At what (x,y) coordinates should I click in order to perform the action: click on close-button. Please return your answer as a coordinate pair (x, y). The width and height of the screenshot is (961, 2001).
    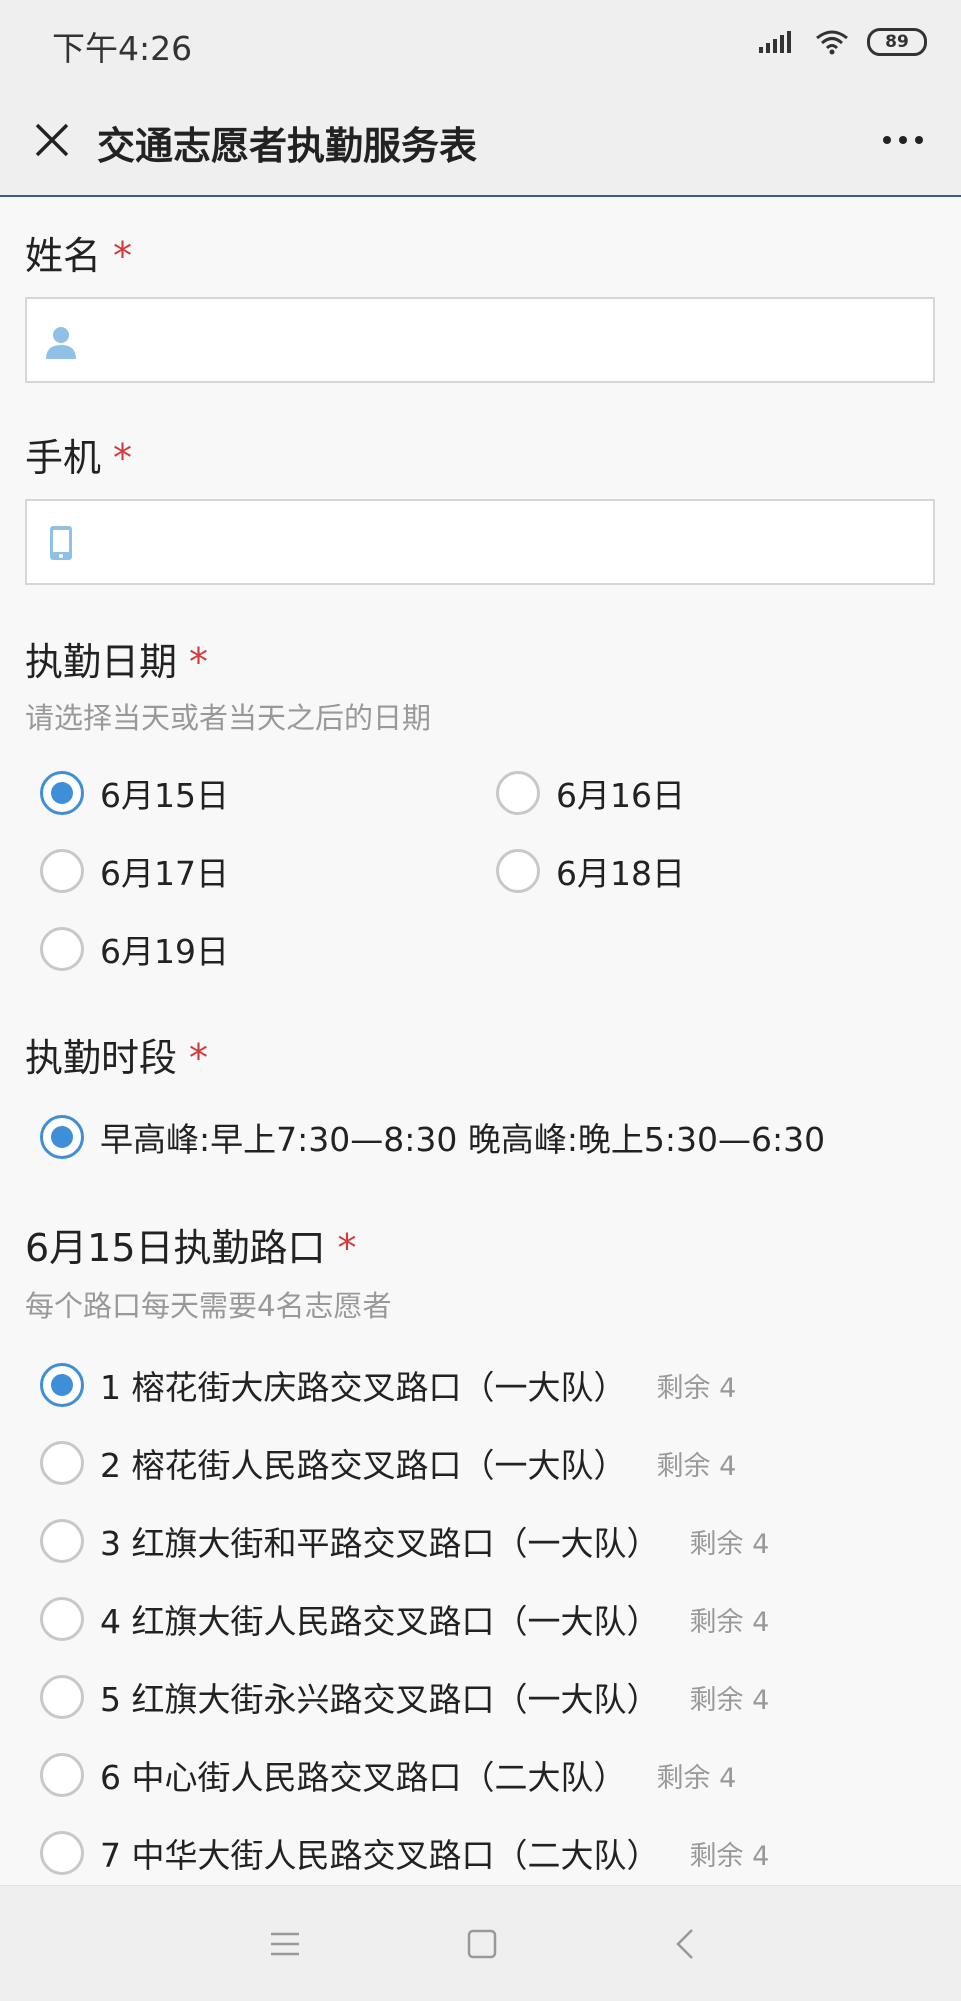
    Looking at the image, I should click on (52, 140).